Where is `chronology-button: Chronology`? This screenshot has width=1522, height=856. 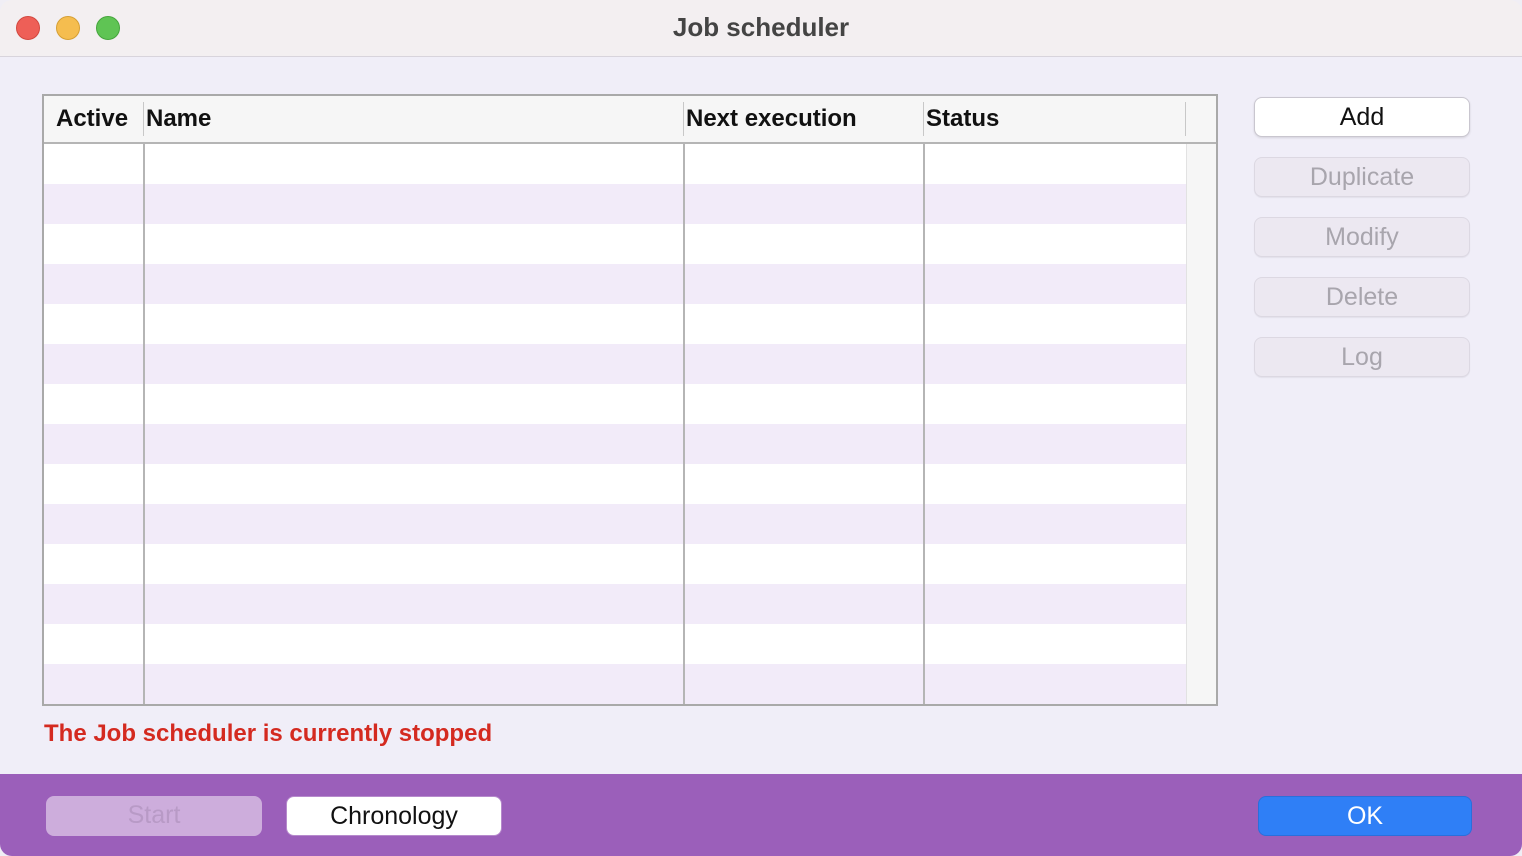
chronology-button: Chronology is located at coordinates (394, 816).